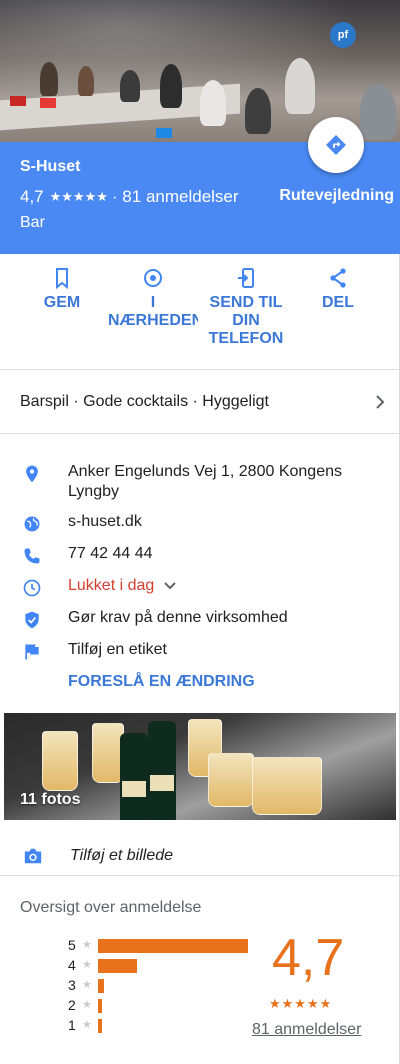  I want to click on add-label-text: Tilføj en etiket, so click(117, 649).